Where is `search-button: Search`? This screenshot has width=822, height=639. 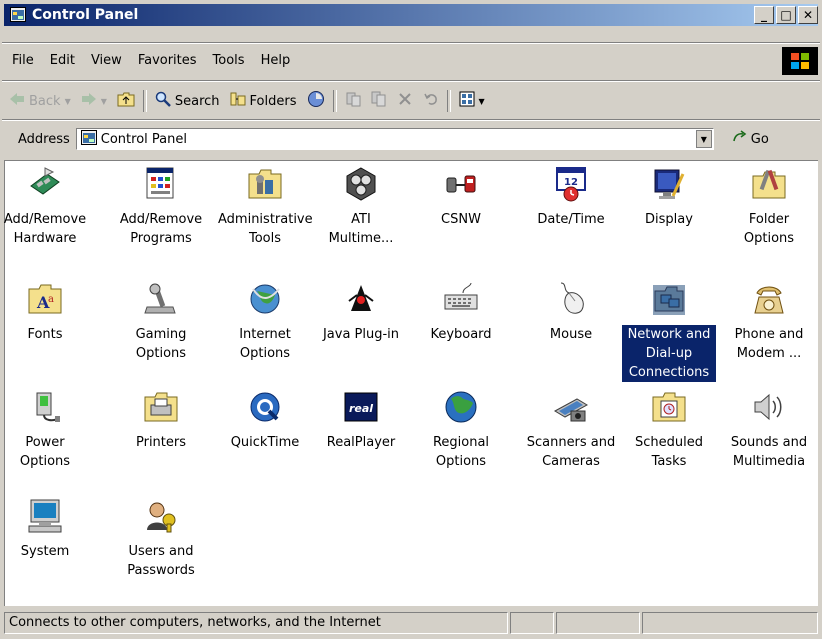 search-button: Search is located at coordinates (187, 101).